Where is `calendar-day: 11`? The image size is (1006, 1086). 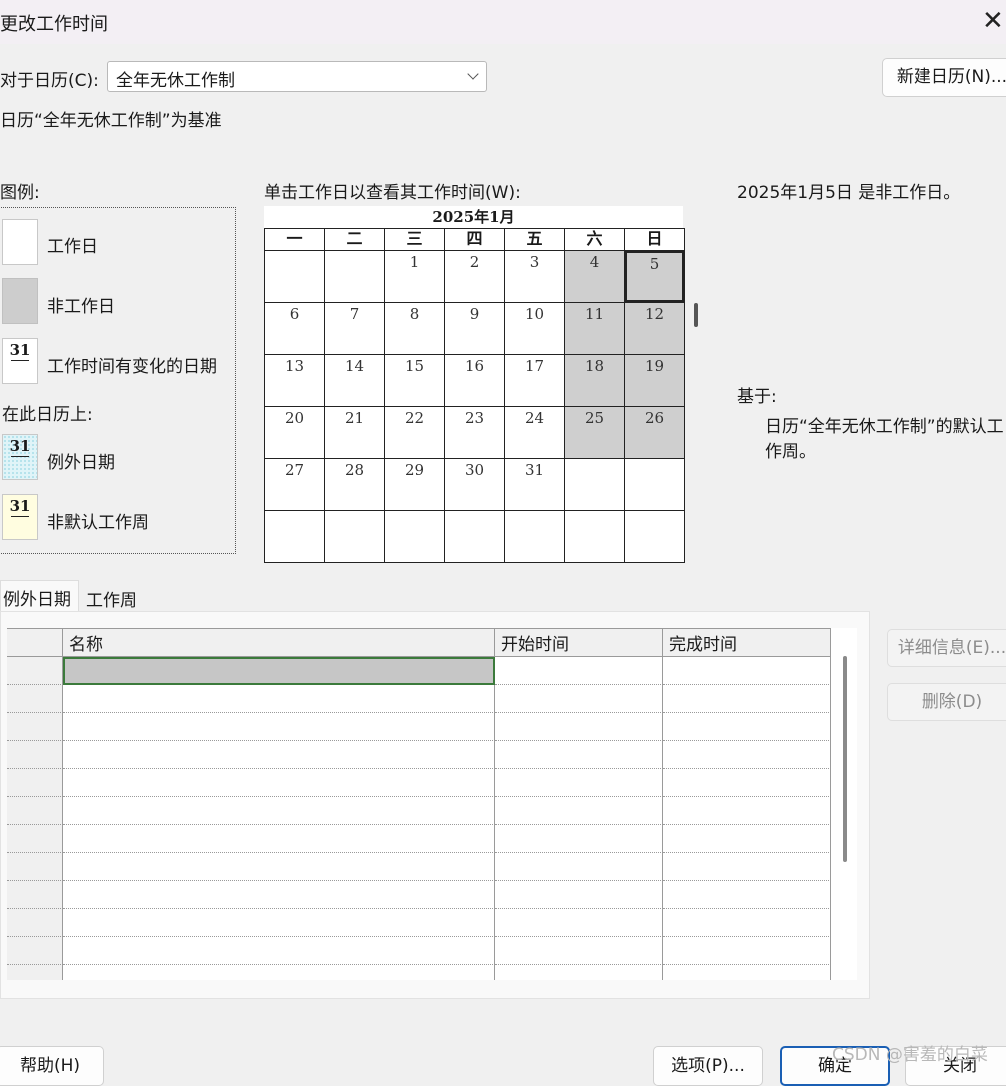 calendar-day: 11 is located at coordinates (594, 328).